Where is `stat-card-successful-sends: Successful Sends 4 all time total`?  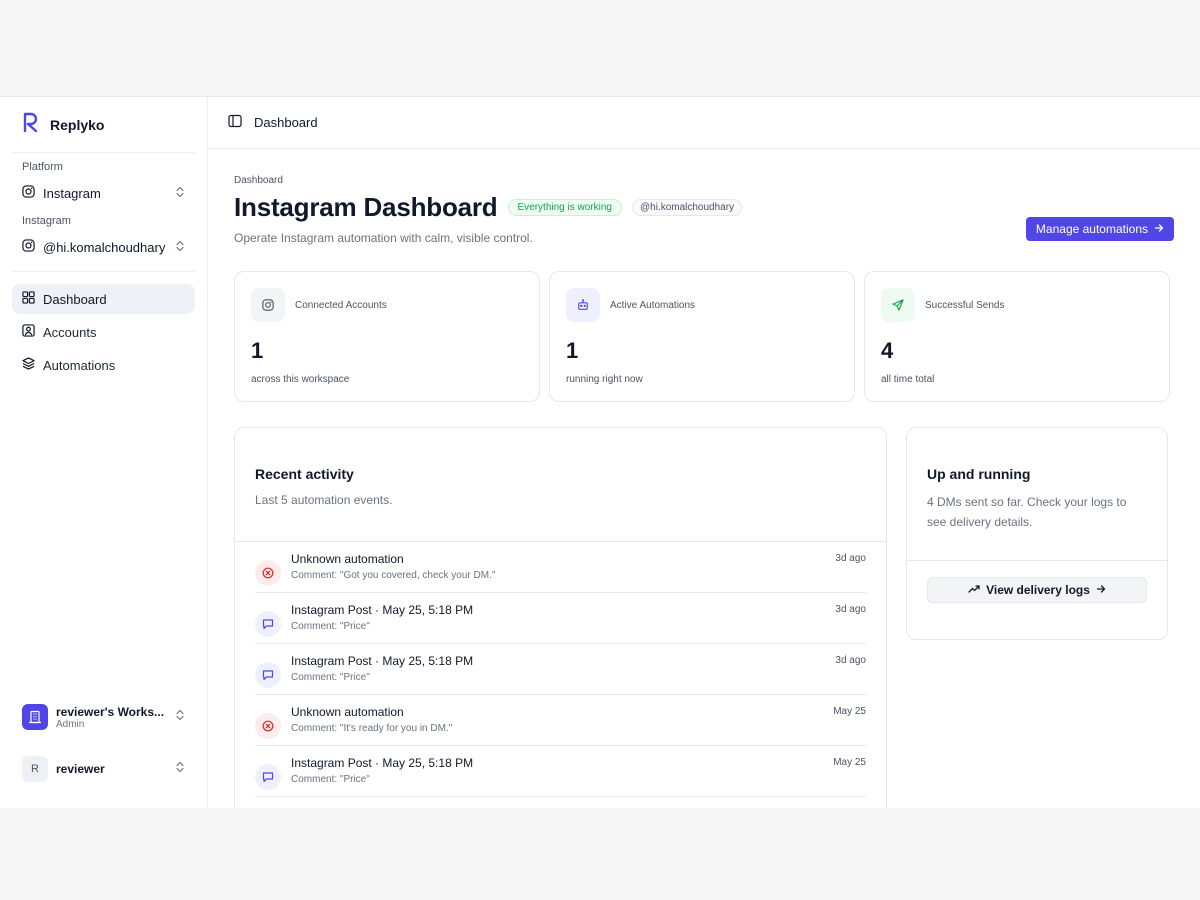
stat-card-successful-sends: Successful Sends 4 all time total is located at coordinates (1017, 336).